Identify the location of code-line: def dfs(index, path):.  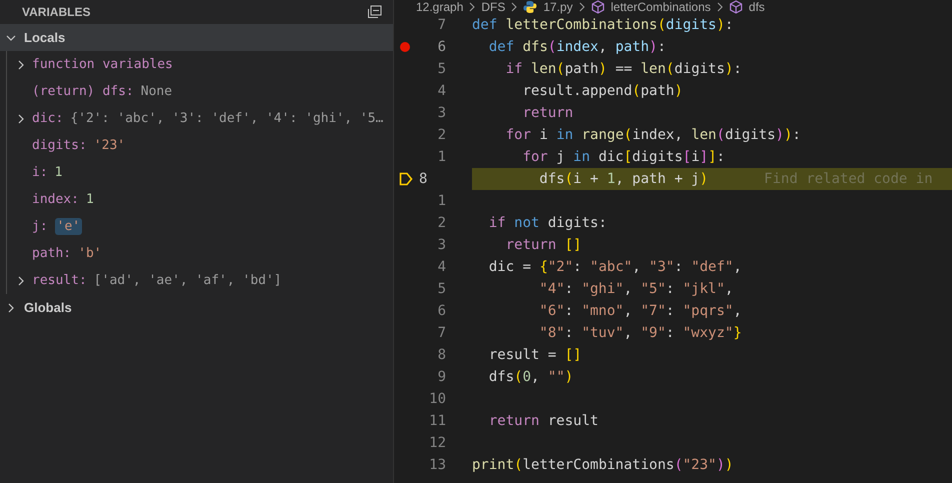
(577, 47).